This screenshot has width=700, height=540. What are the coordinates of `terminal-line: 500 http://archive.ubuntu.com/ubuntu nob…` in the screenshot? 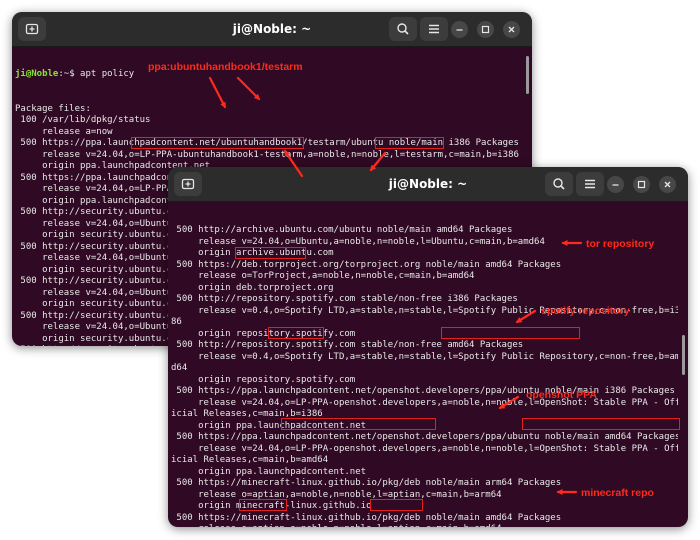 It's located at (342, 230).